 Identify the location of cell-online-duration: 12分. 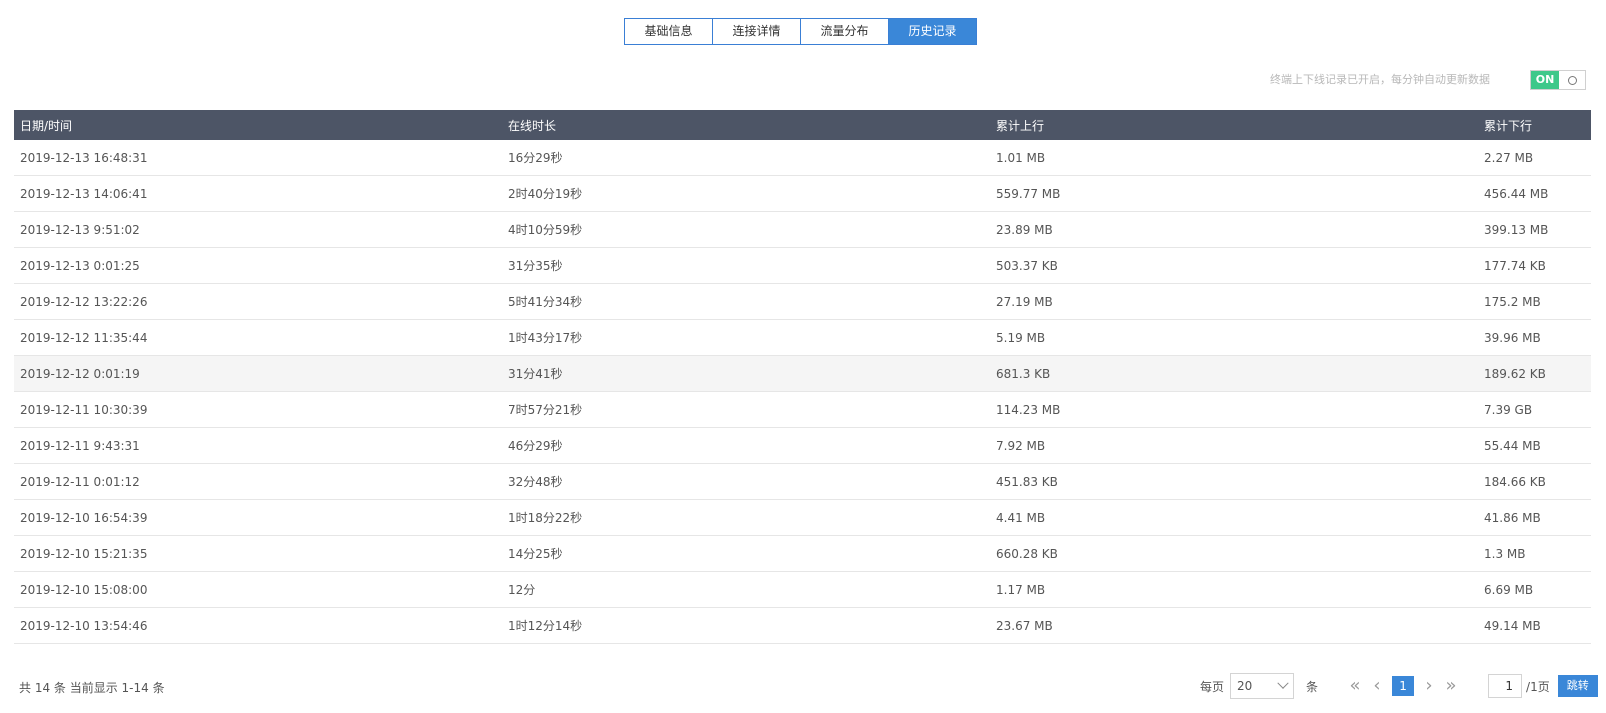
(746, 589).